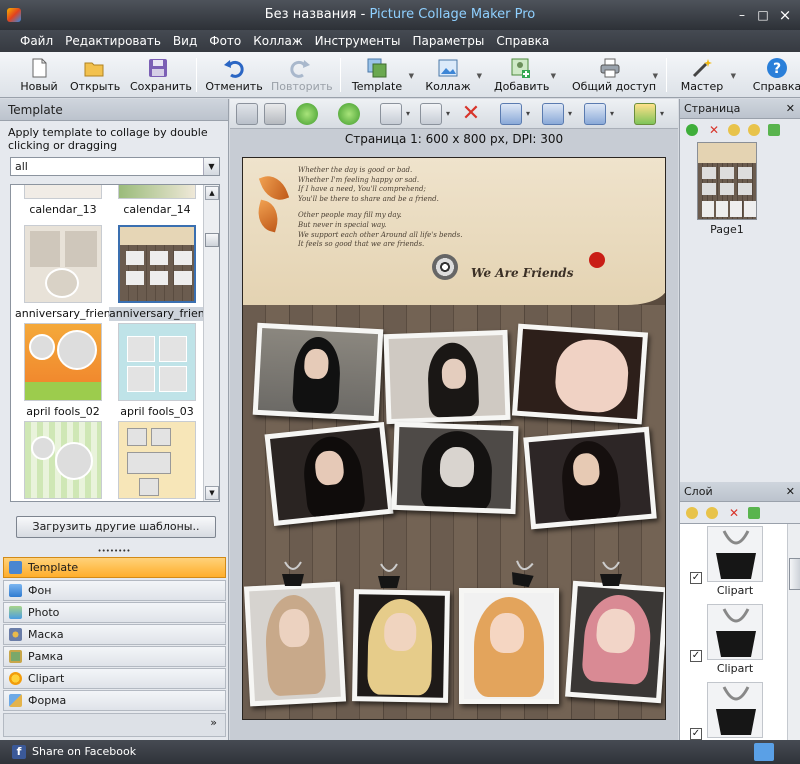  Describe the element at coordinates (302, 75) in the screenshot. I see `redo-button: Повторить` at that location.